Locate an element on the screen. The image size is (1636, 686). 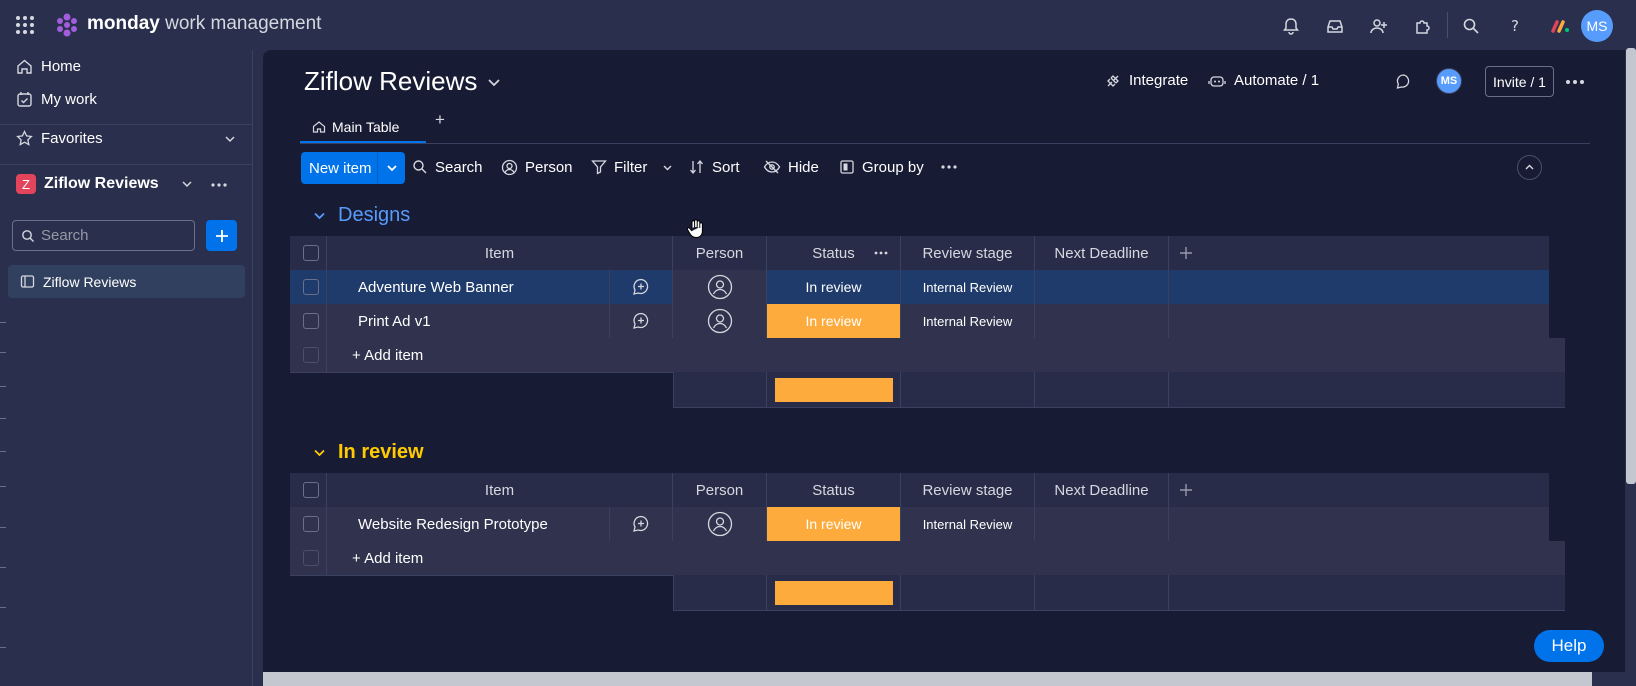
group-header-designs: Designs is located at coordinates (361, 215).